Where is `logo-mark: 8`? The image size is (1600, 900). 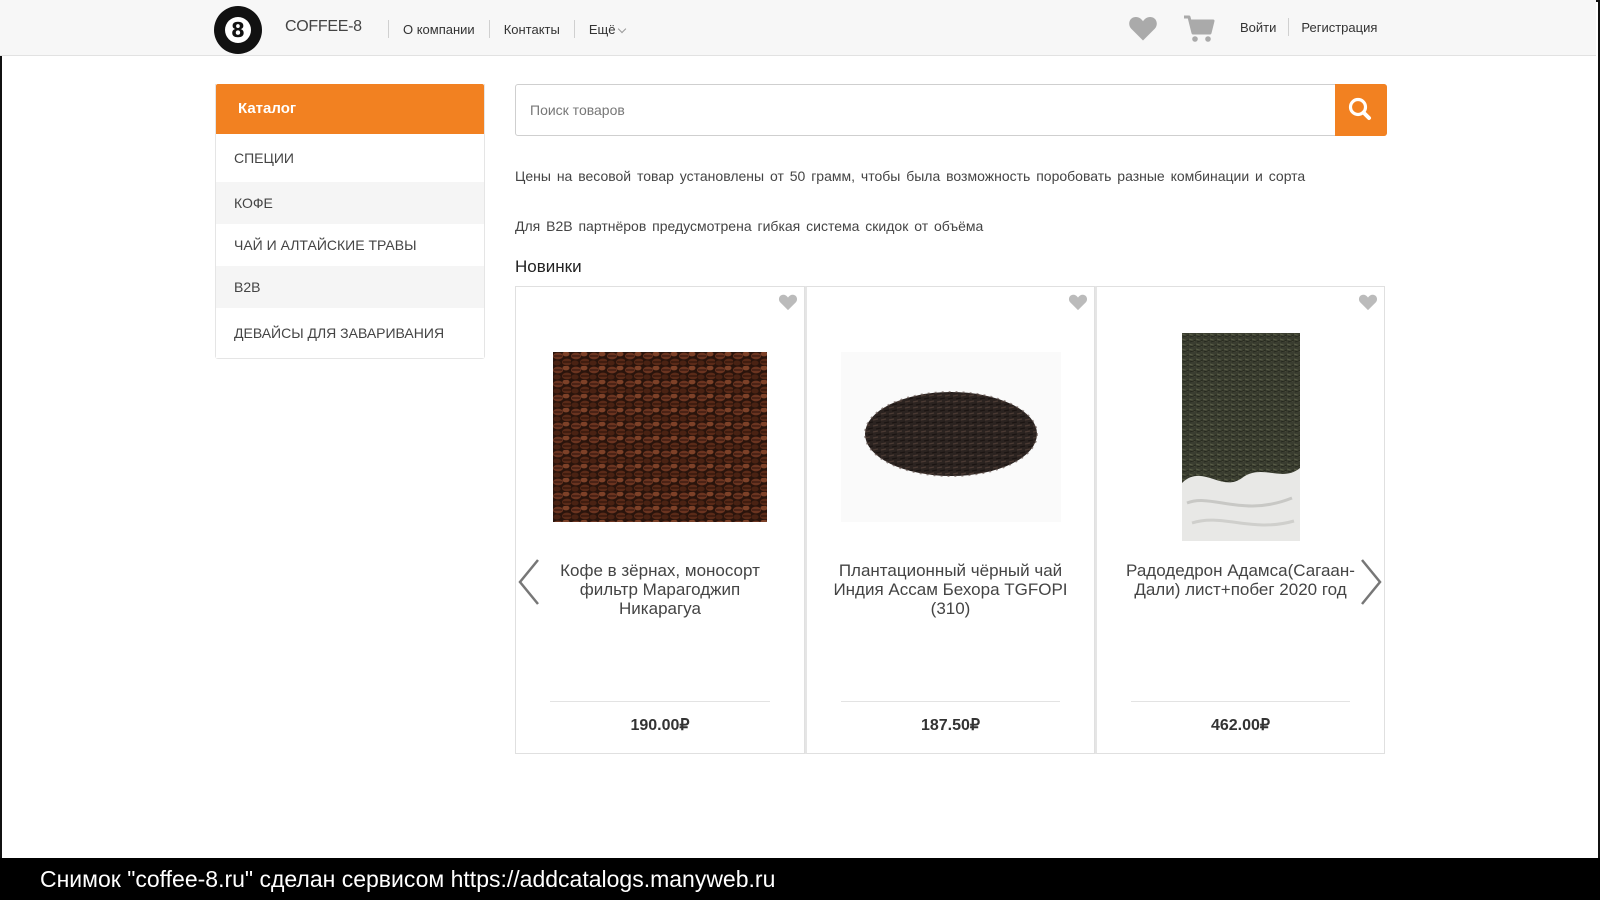 logo-mark: 8 is located at coordinates (238, 30).